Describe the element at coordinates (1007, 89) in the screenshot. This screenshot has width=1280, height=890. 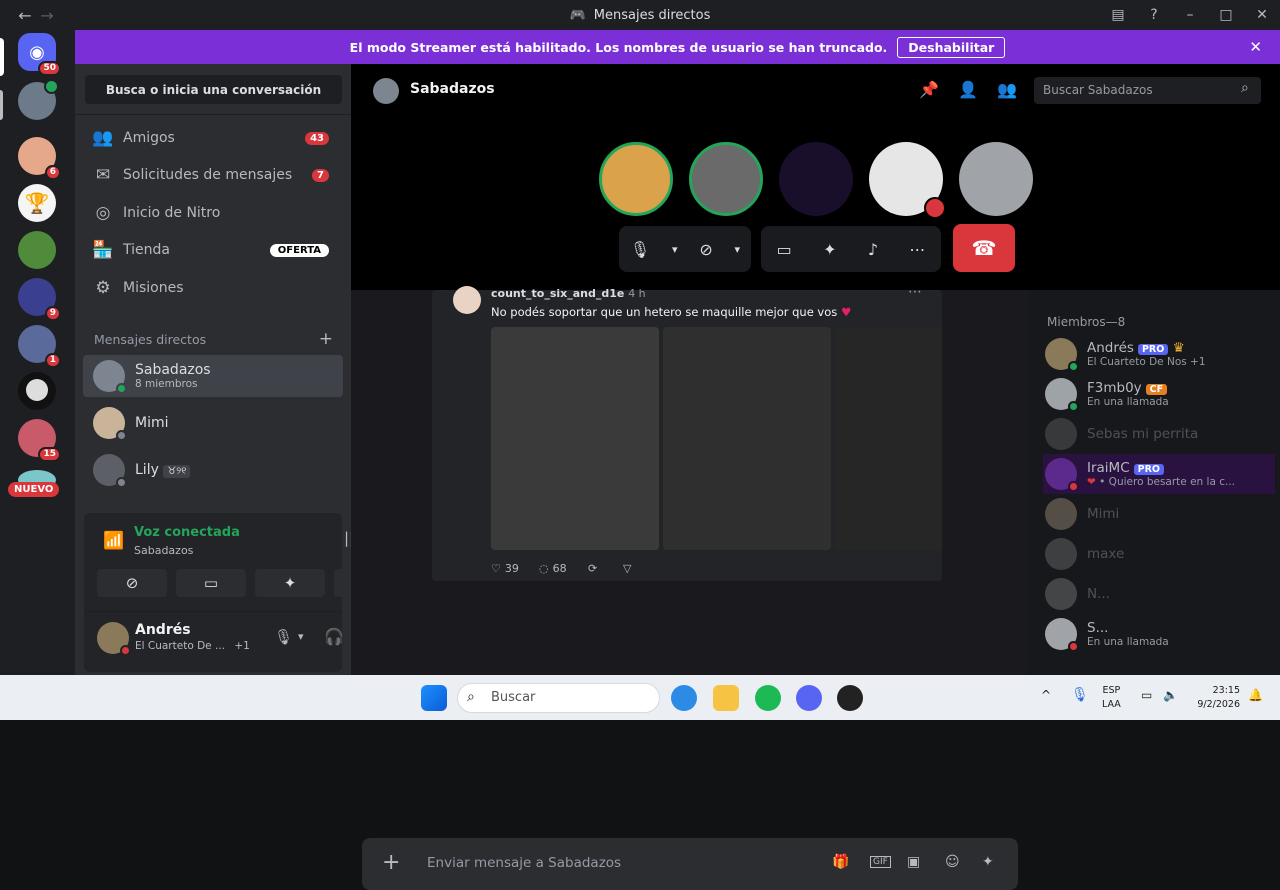
I see `member-list-icon: 👥` at that location.